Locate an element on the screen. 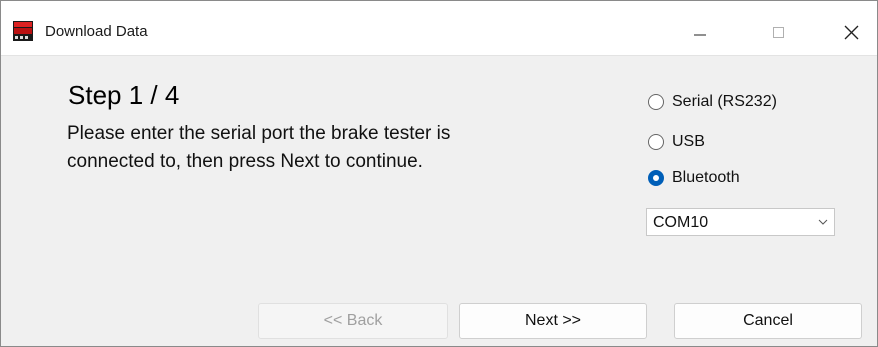  radio-usb-circle is located at coordinates (656, 142).